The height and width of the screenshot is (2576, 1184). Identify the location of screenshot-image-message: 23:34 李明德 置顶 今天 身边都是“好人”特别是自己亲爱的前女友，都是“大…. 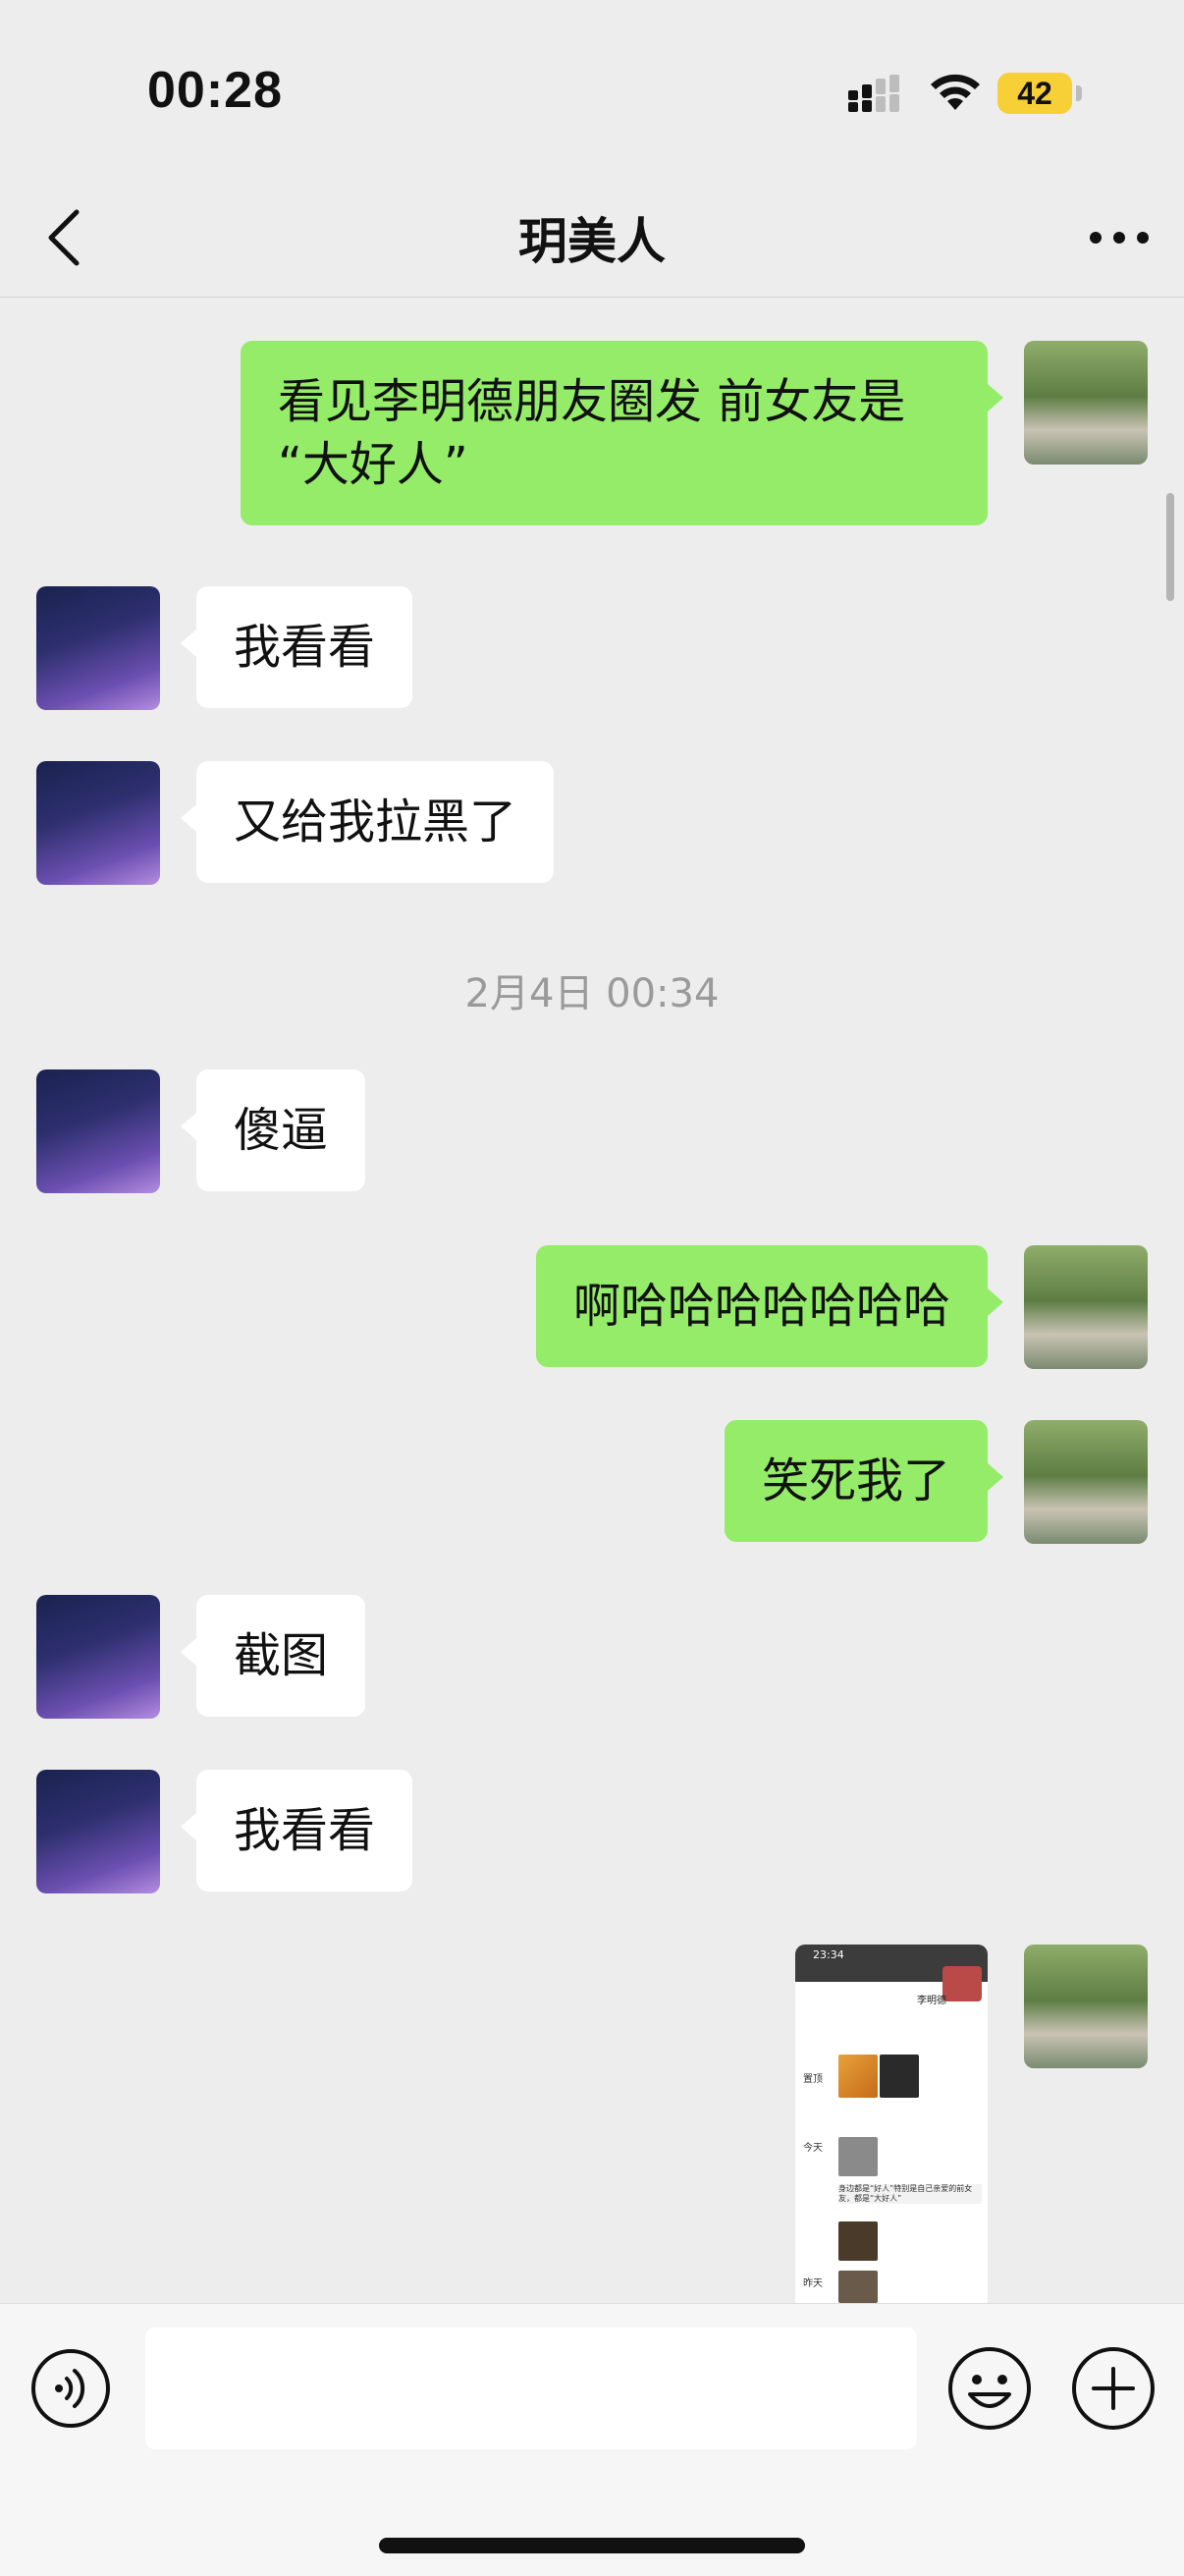
(891, 2124).